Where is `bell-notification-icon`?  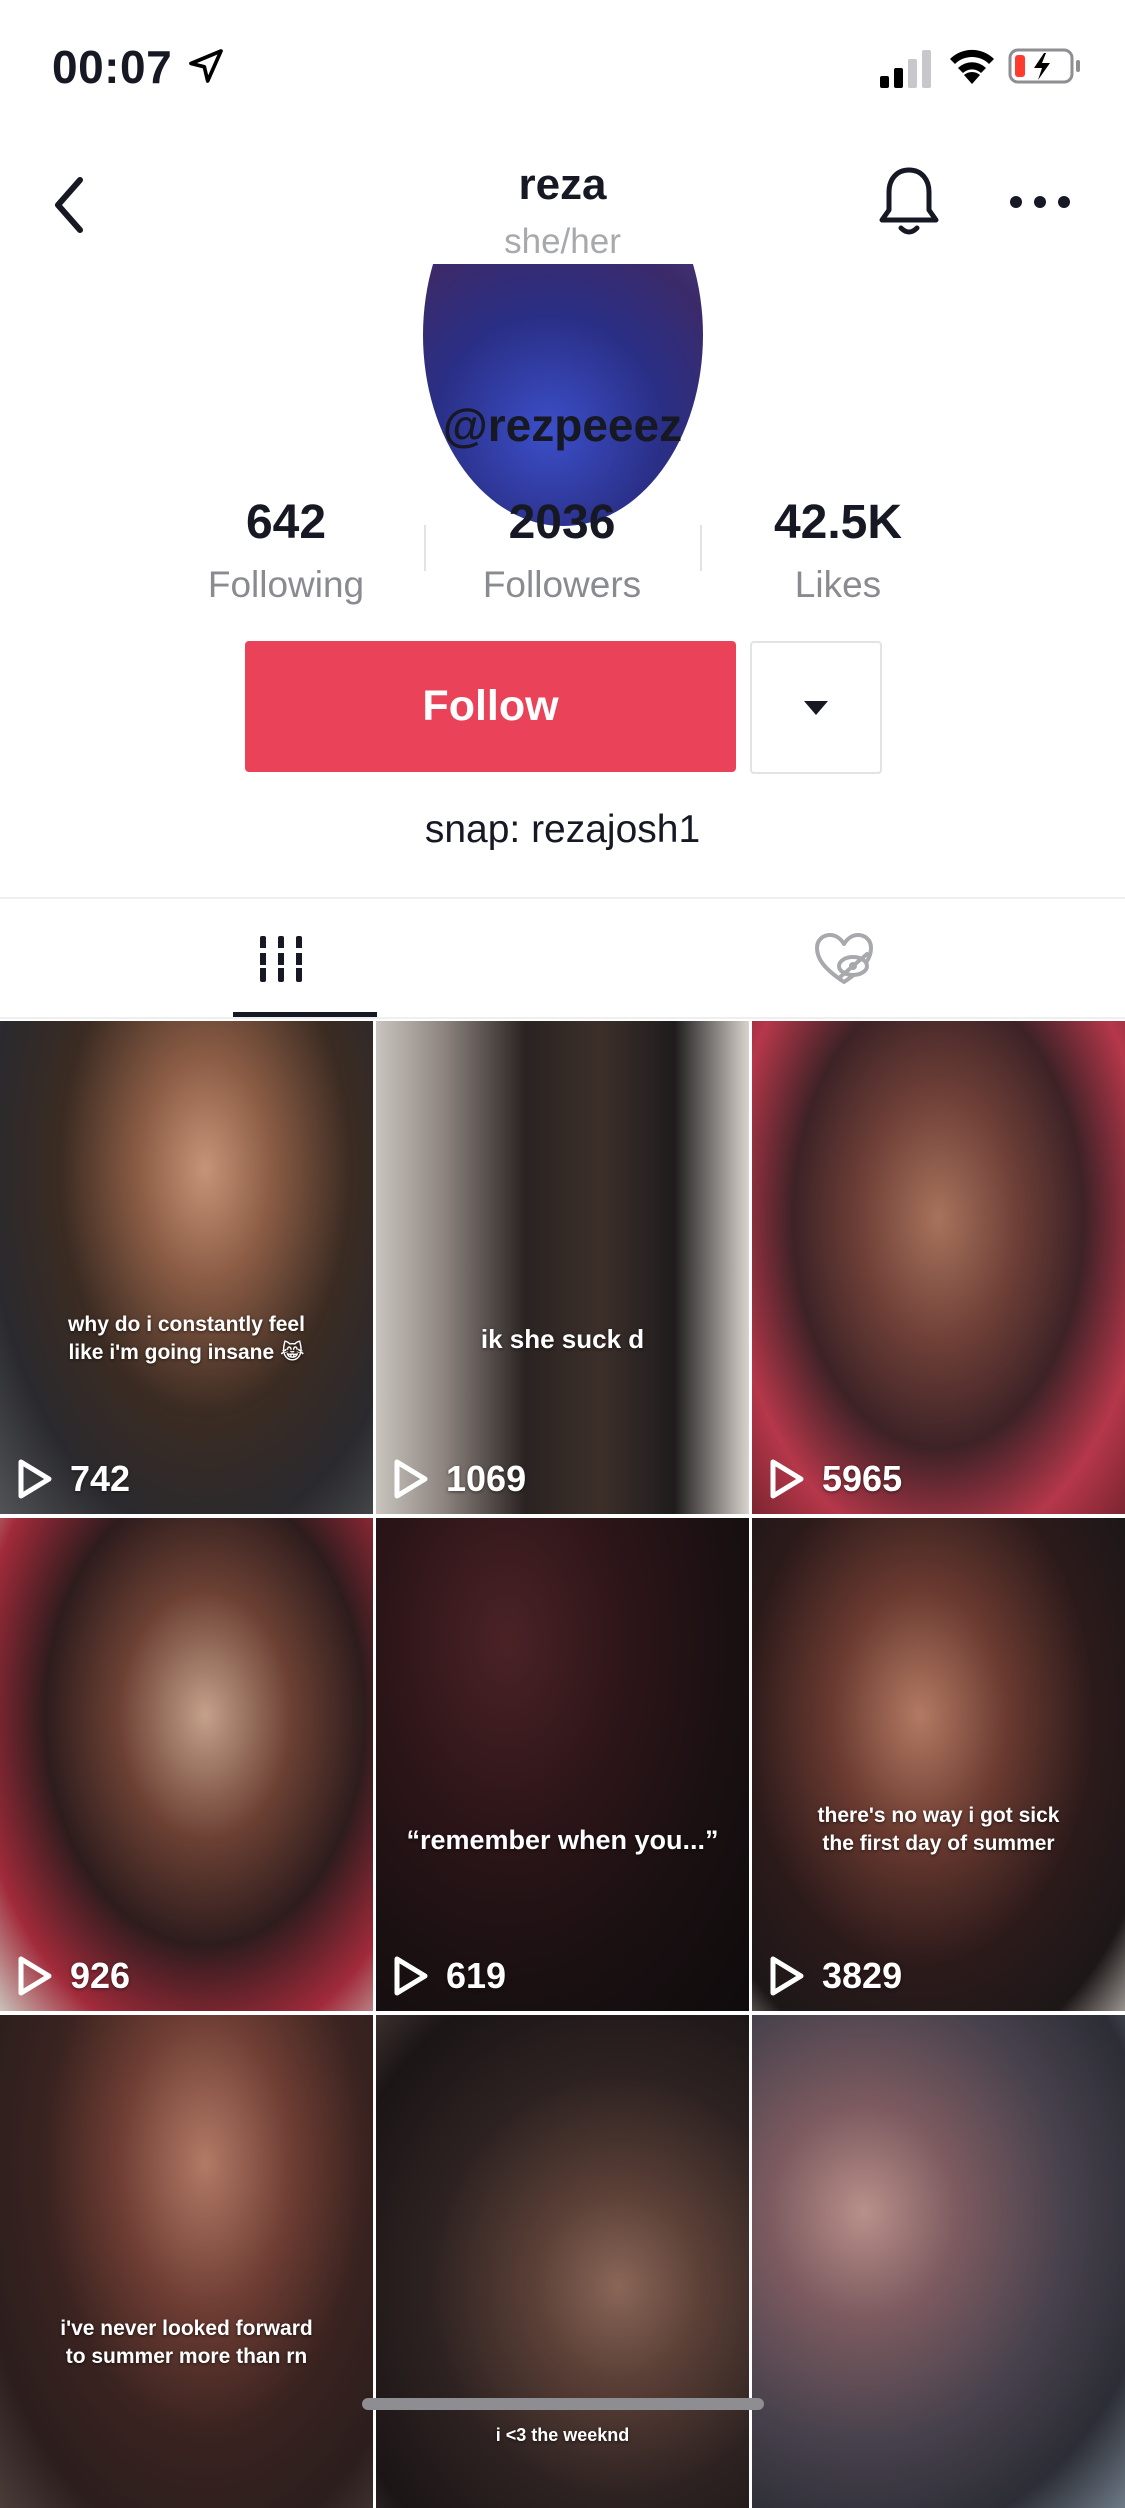 bell-notification-icon is located at coordinates (909, 202).